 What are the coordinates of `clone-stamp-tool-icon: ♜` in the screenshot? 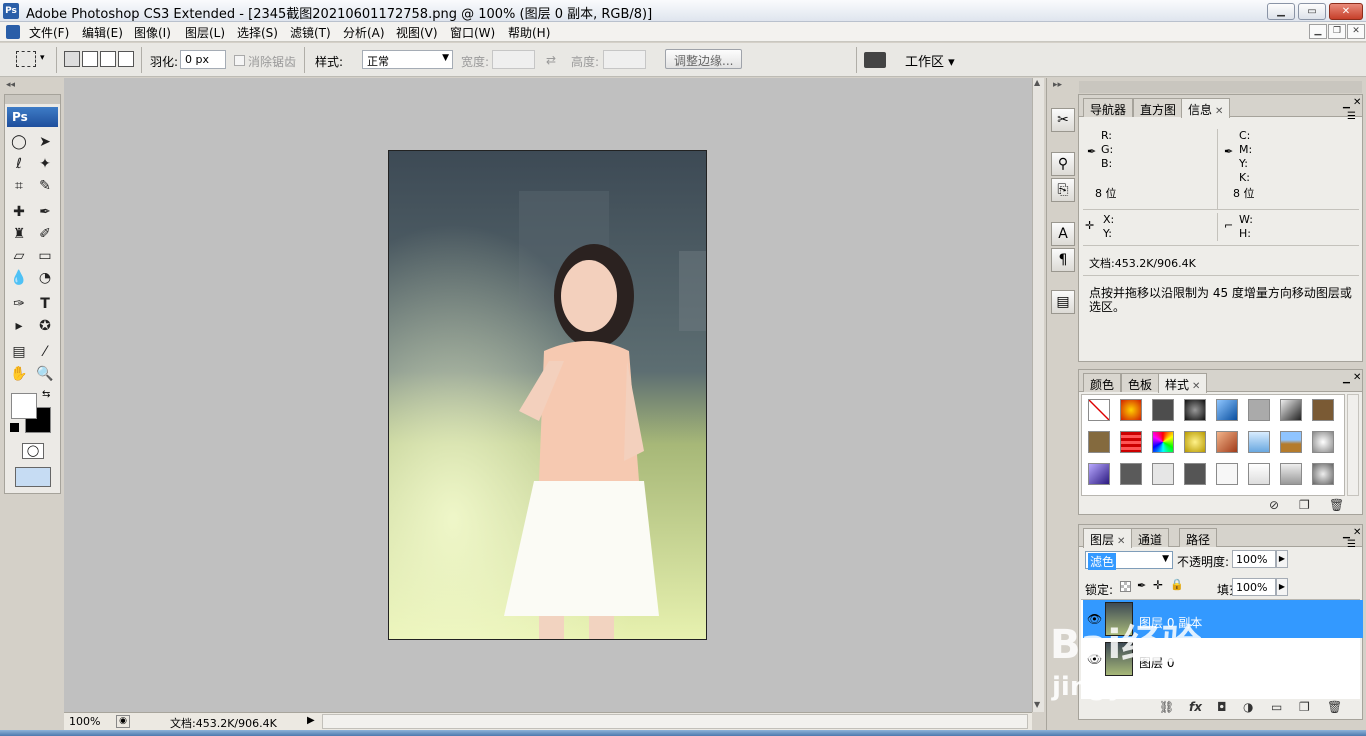 It's located at (19, 234).